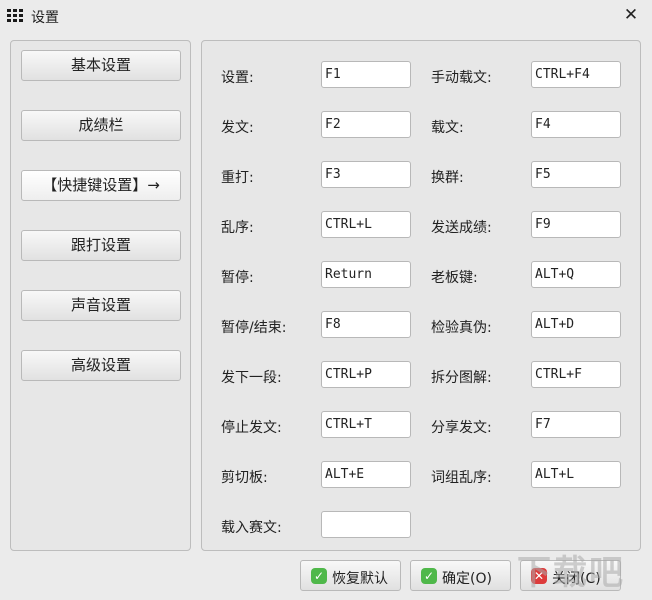 This screenshot has height=600, width=652. What do you see at coordinates (461, 228) in the screenshot?
I see `label-send-score: 发送成绩:` at bounding box center [461, 228].